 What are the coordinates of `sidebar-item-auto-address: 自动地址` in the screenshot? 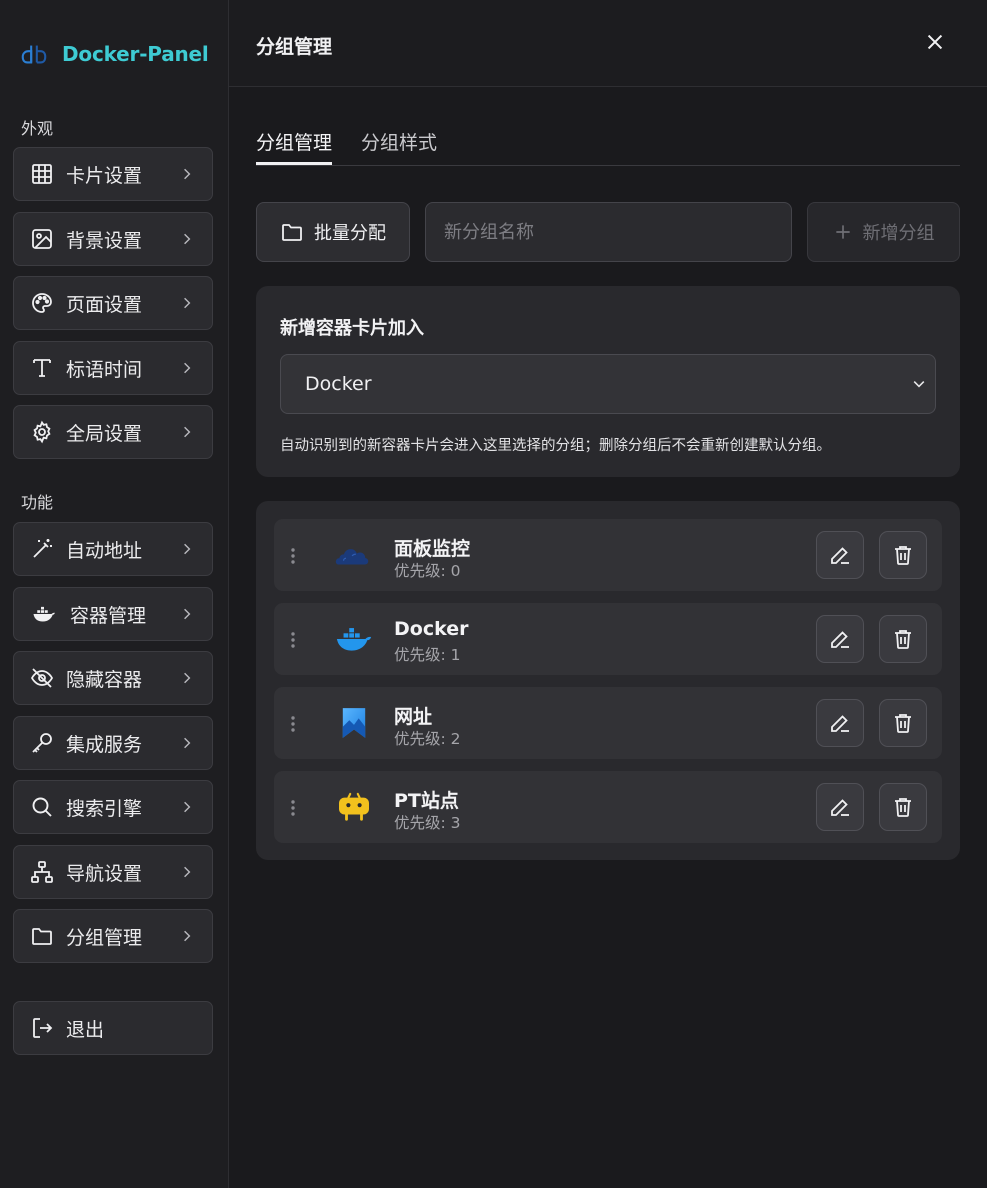 It's located at (113, 549).